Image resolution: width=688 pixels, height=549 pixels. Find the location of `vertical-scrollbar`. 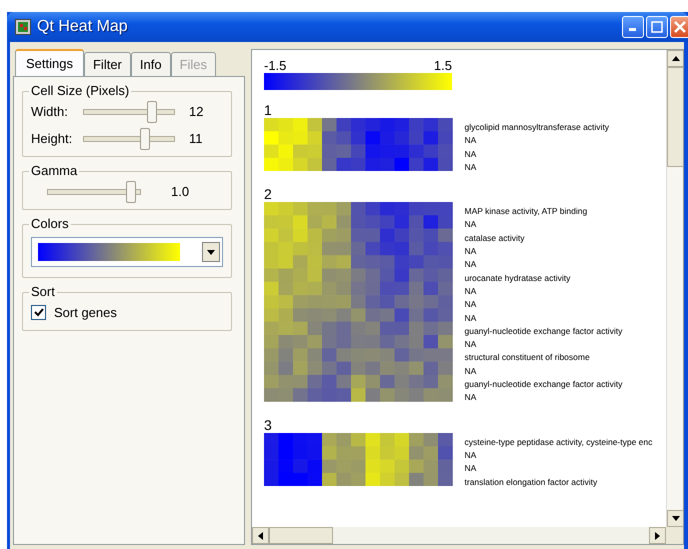

vertical-scrollbar is located at coordinates (674, 288).